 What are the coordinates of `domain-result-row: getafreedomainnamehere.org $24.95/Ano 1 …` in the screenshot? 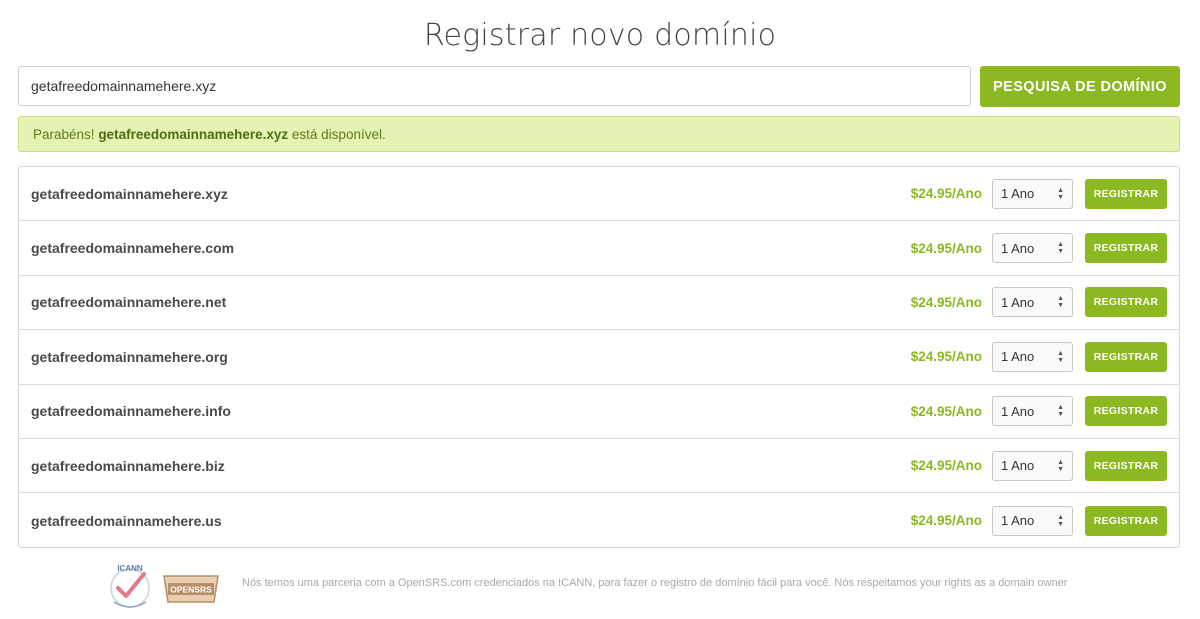 It's located at (599, 357).